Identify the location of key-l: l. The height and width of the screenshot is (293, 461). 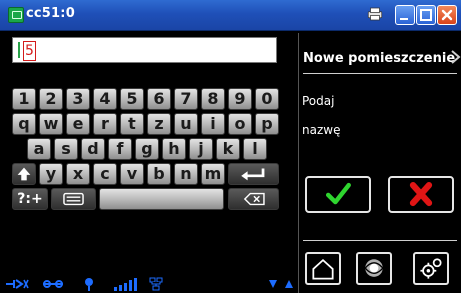
(255, 149).